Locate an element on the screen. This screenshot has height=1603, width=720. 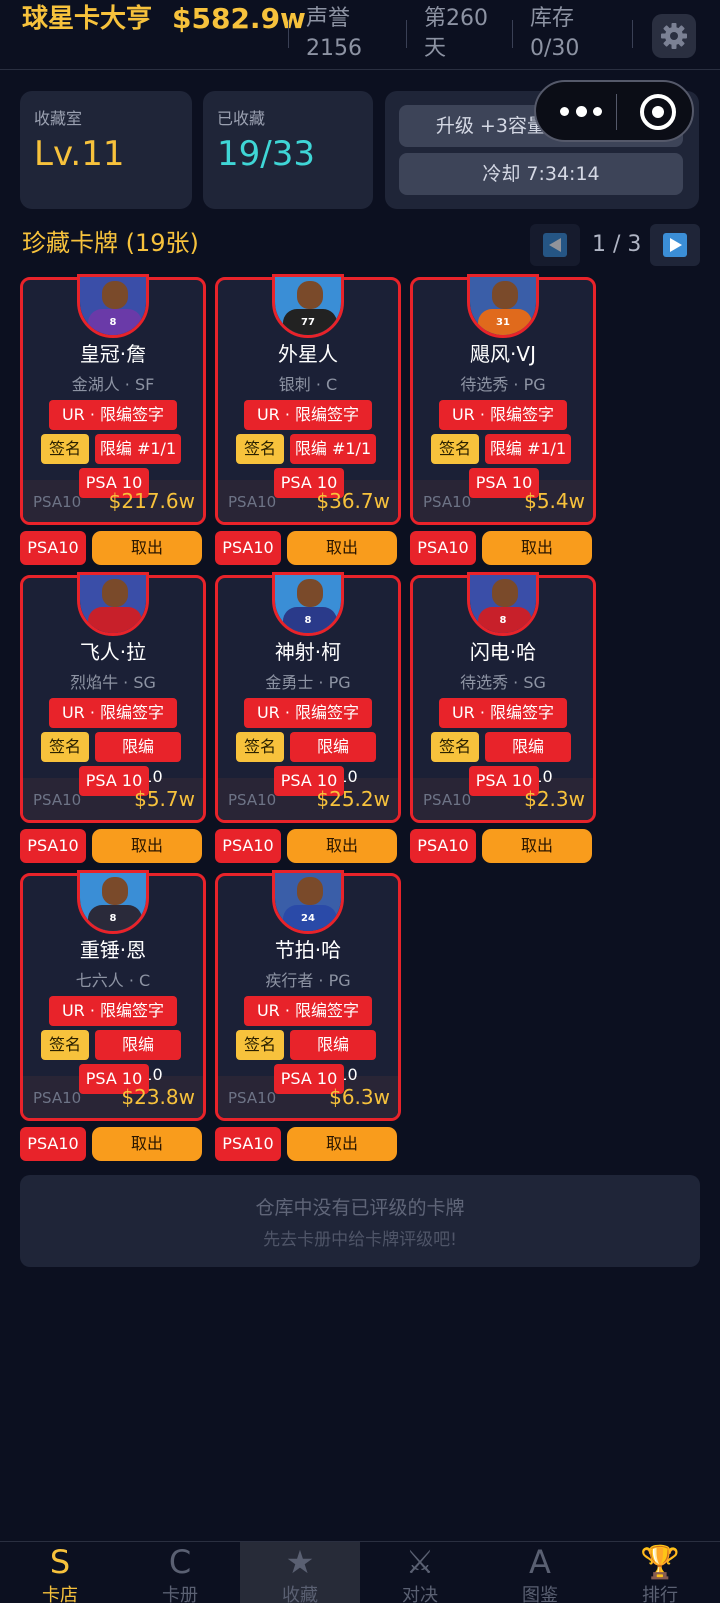
card-price: $2.3w is located at coordinates (554, 799).